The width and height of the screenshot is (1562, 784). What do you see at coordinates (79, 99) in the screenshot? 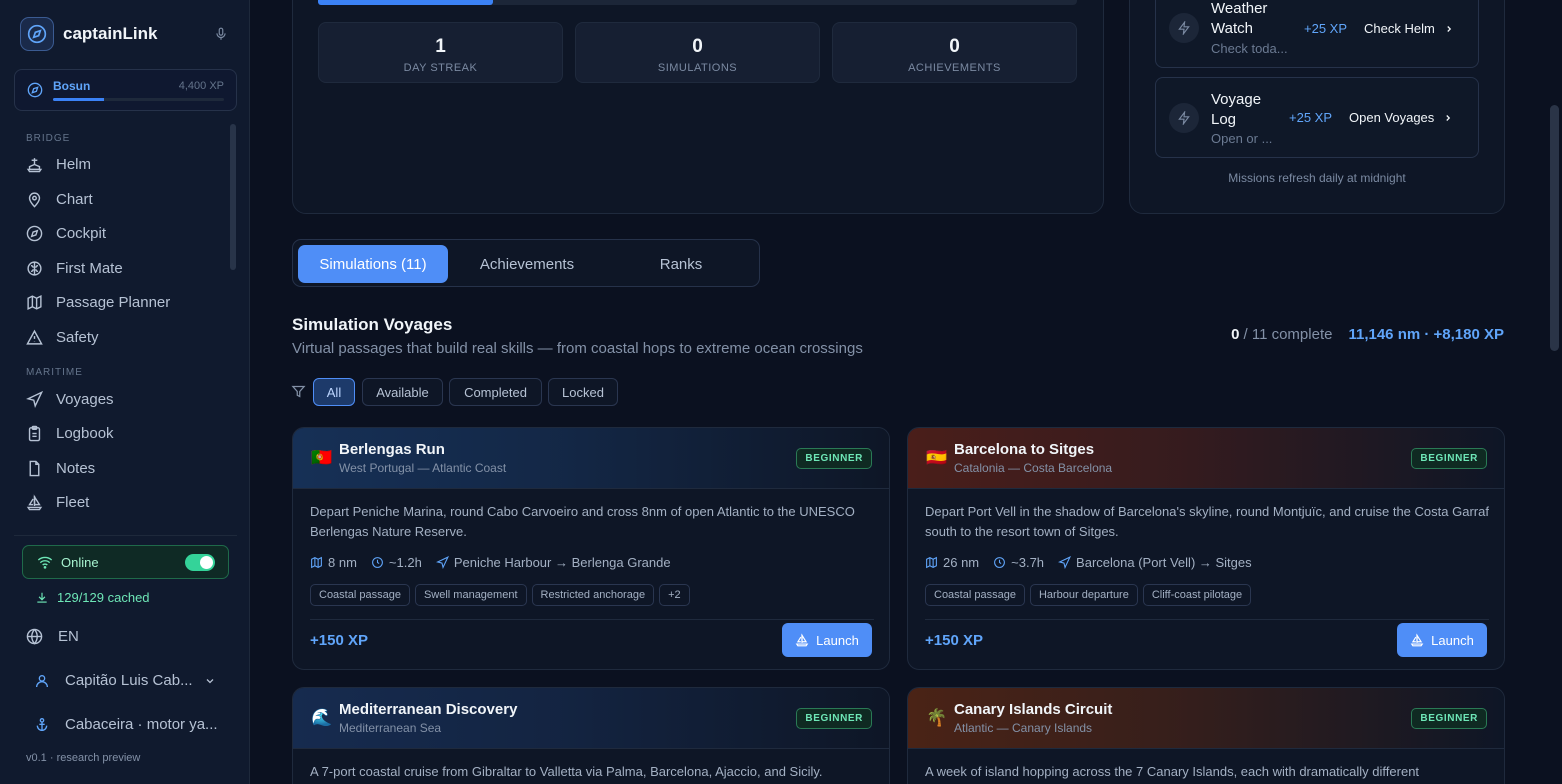
I see `rank-progress-fill` at bounding box center [79, 99].